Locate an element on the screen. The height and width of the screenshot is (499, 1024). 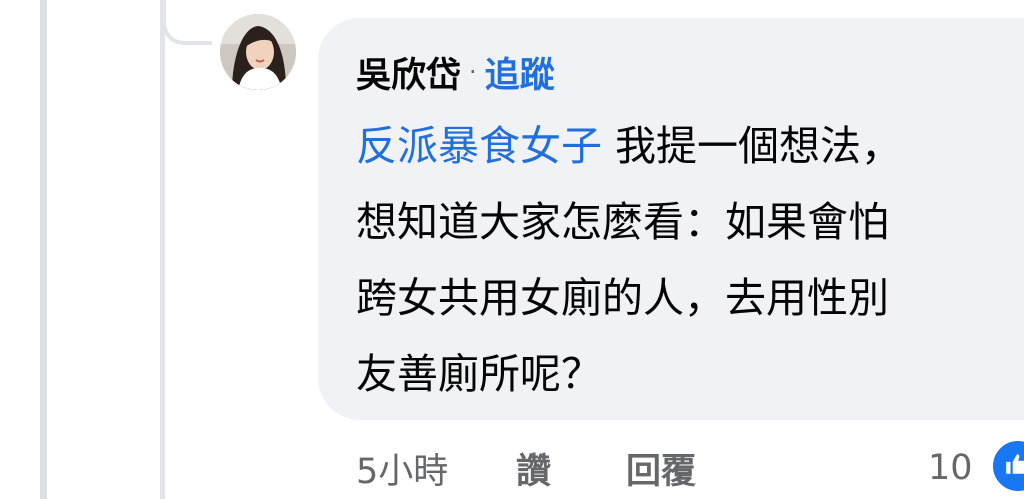
comment-timestamp: 5小時 is located at coordinates (436, 468).